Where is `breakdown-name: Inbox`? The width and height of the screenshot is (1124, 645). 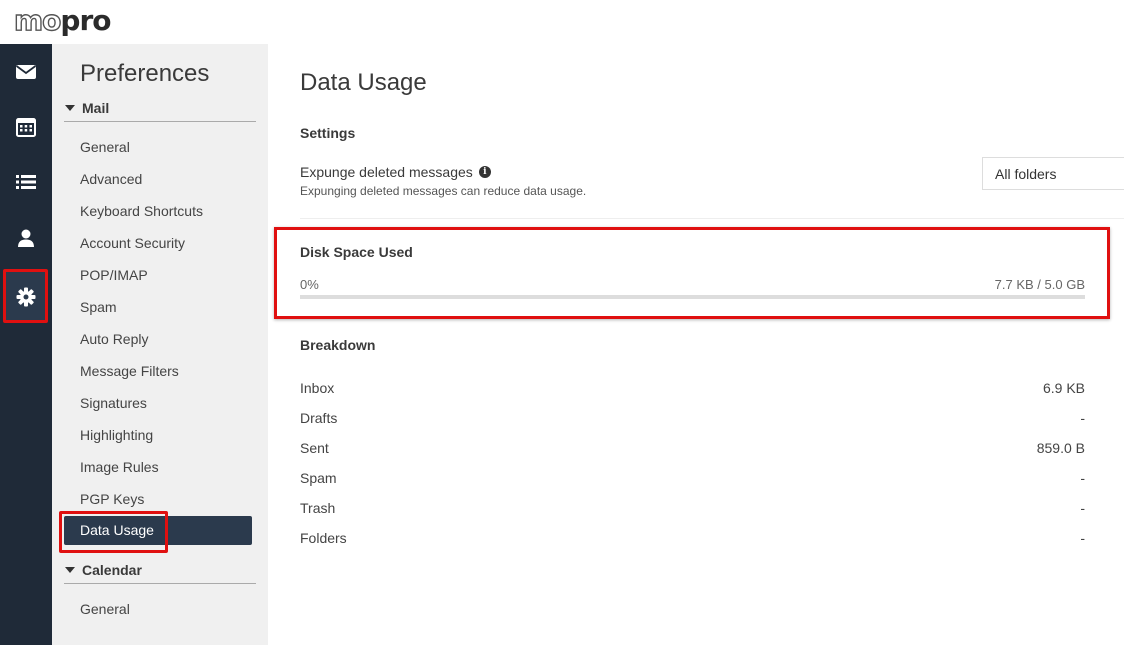 breakdown-name: Inbox is located at coordinates (317, 388).